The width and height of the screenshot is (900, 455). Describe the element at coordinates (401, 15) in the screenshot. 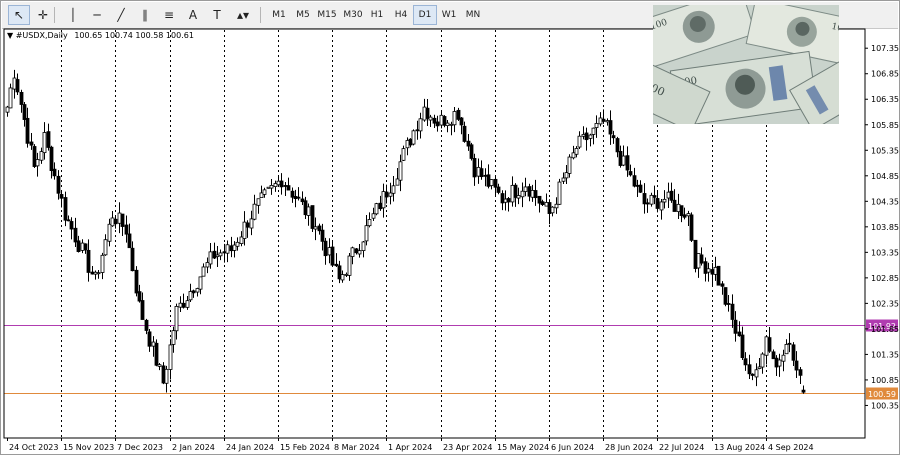

I see `timeframe-h4: H4` at that location.